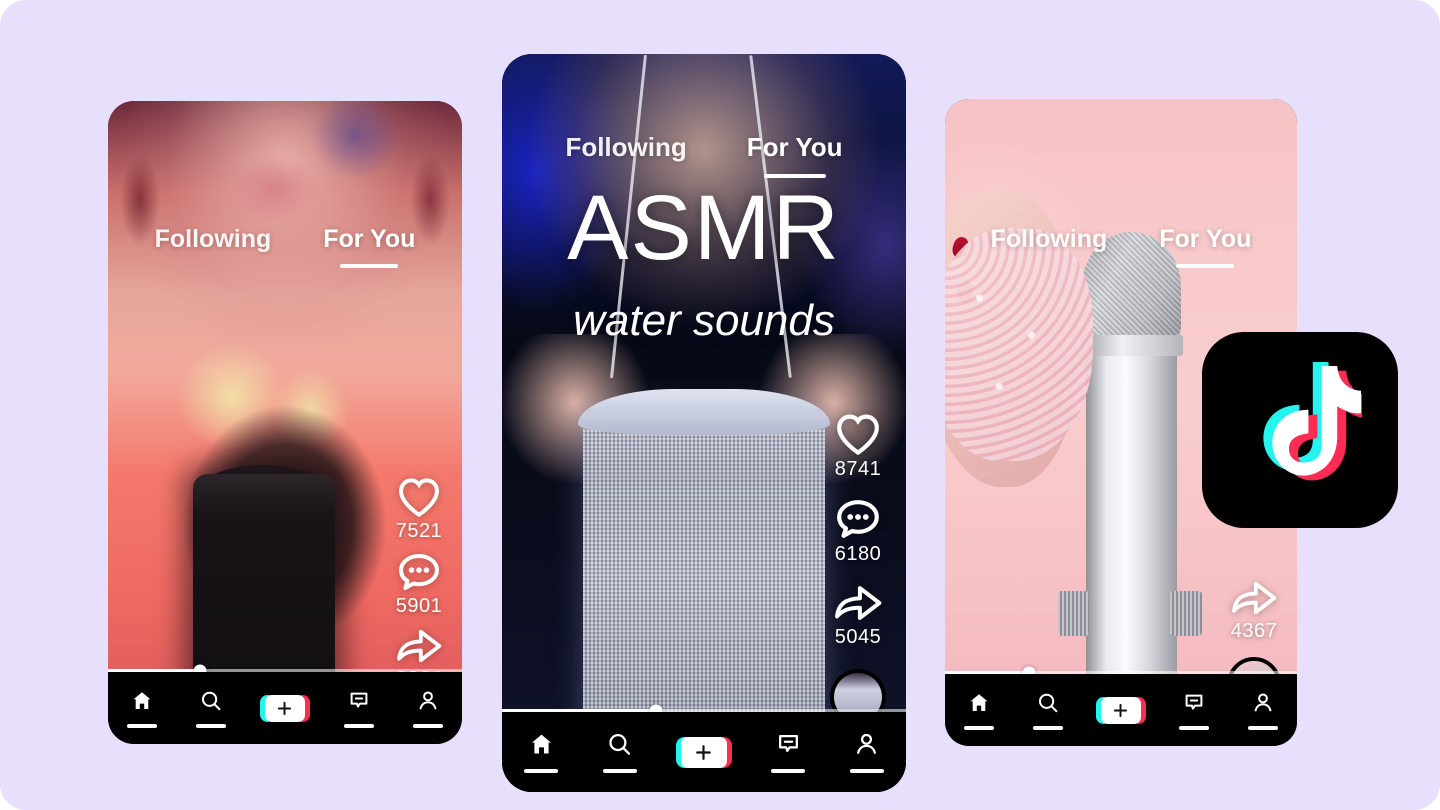 The width and height of the screenshot is (1440, 810). I want to click on comment-action: 6180, so click(858, 531).